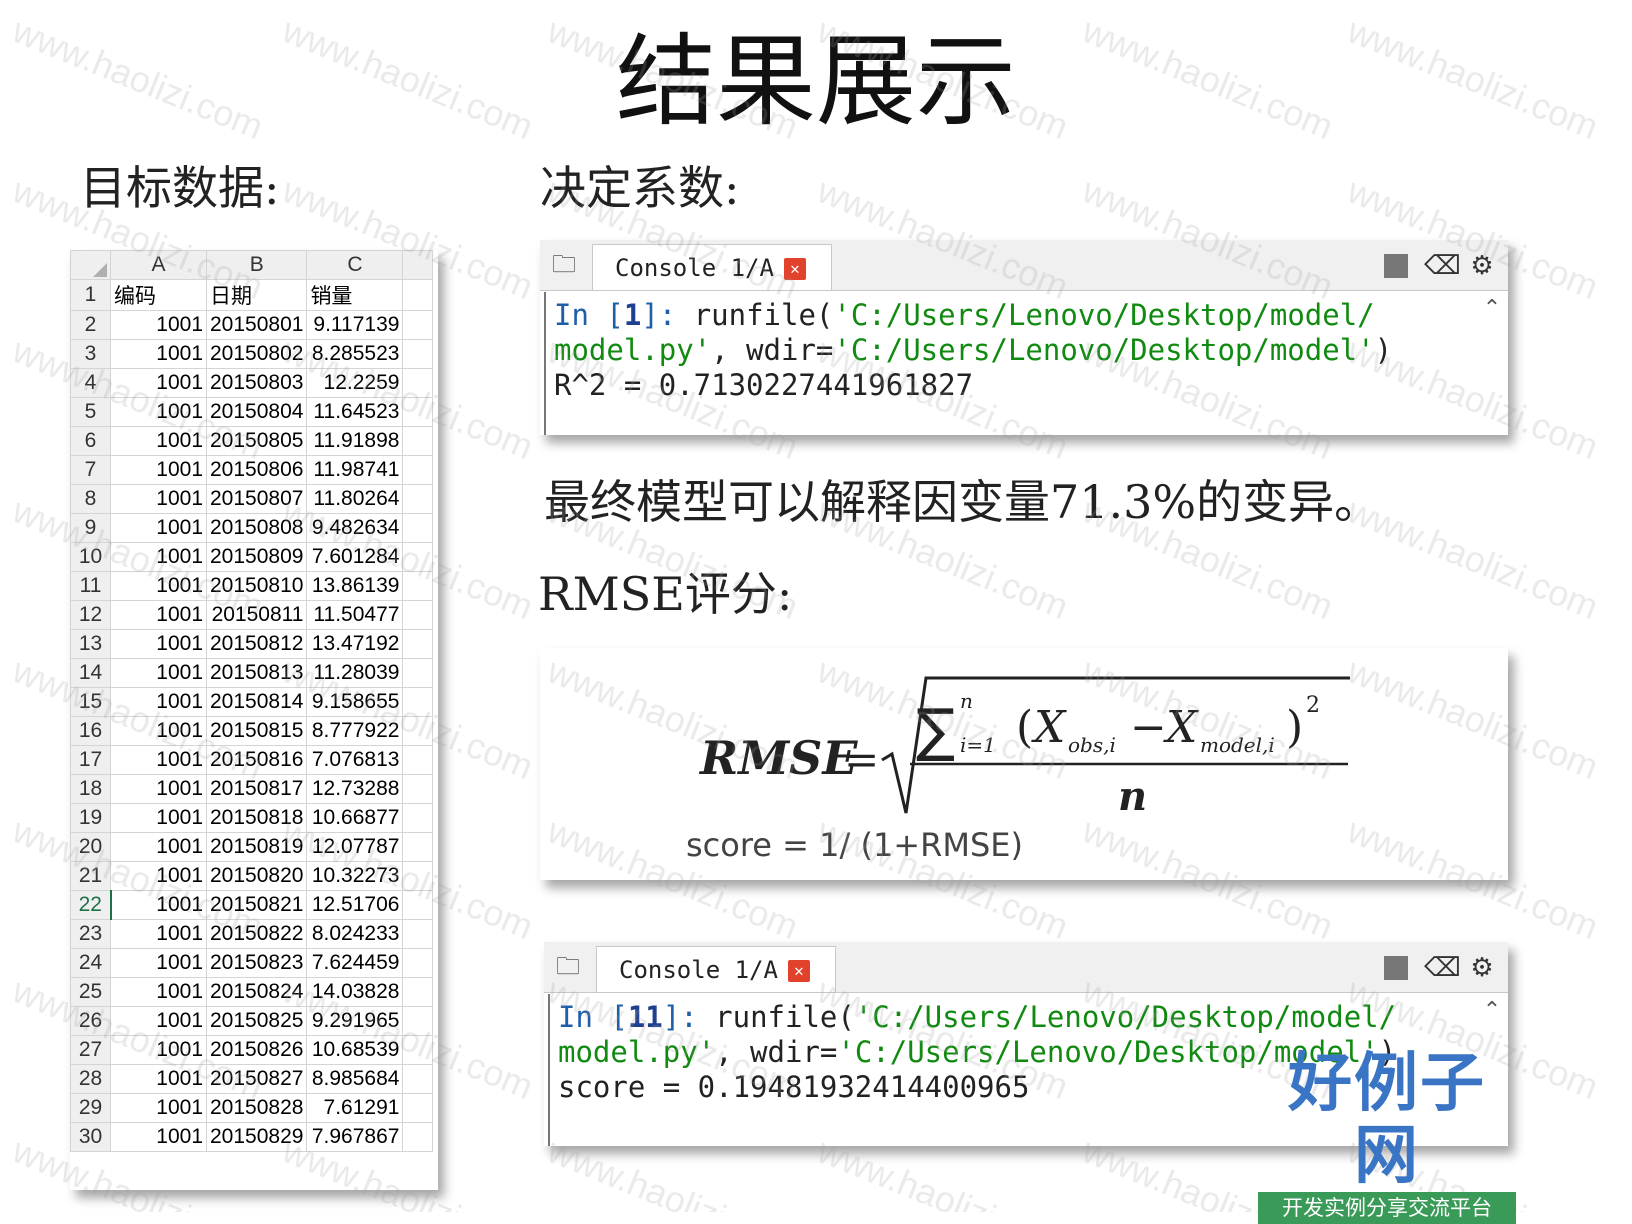 This screenshot has width=1632, height=1224. What do you see at coordinates (90, 847) in the screenshot?
I see `row-number: 20` at bounding box center [90, 847].